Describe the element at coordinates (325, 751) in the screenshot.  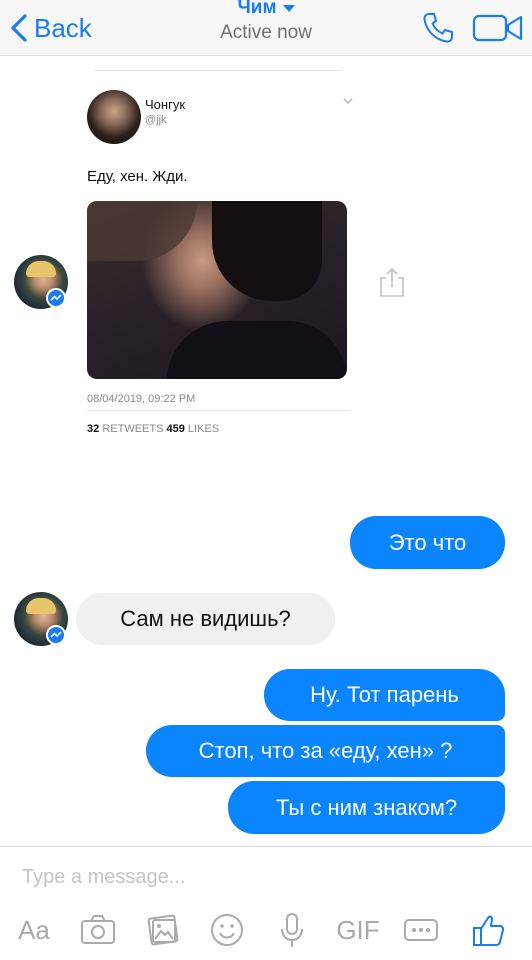
I see `message-bubble-outgoing: Стоп, что за «еду, хен» ?` at that location.